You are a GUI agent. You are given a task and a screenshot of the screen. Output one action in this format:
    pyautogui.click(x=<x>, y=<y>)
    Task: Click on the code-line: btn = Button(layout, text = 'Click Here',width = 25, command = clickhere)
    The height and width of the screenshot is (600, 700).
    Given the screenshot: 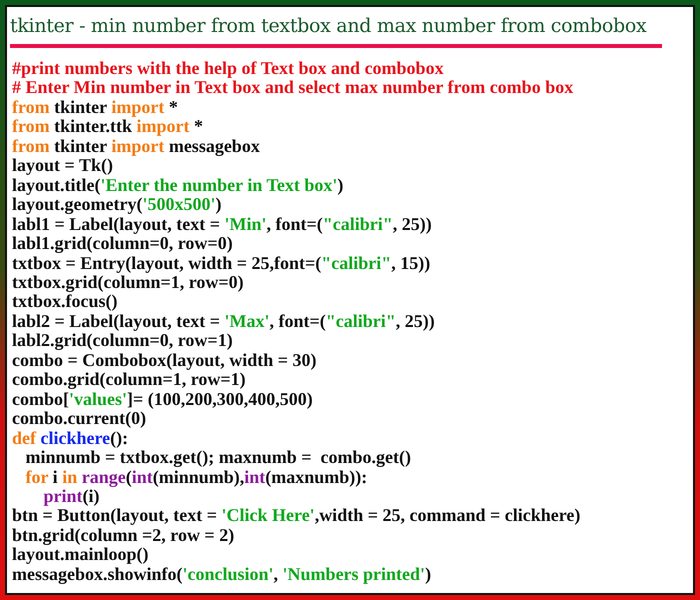 What is the action you would take?
    pyautogui.click(x=296, y=516)
    